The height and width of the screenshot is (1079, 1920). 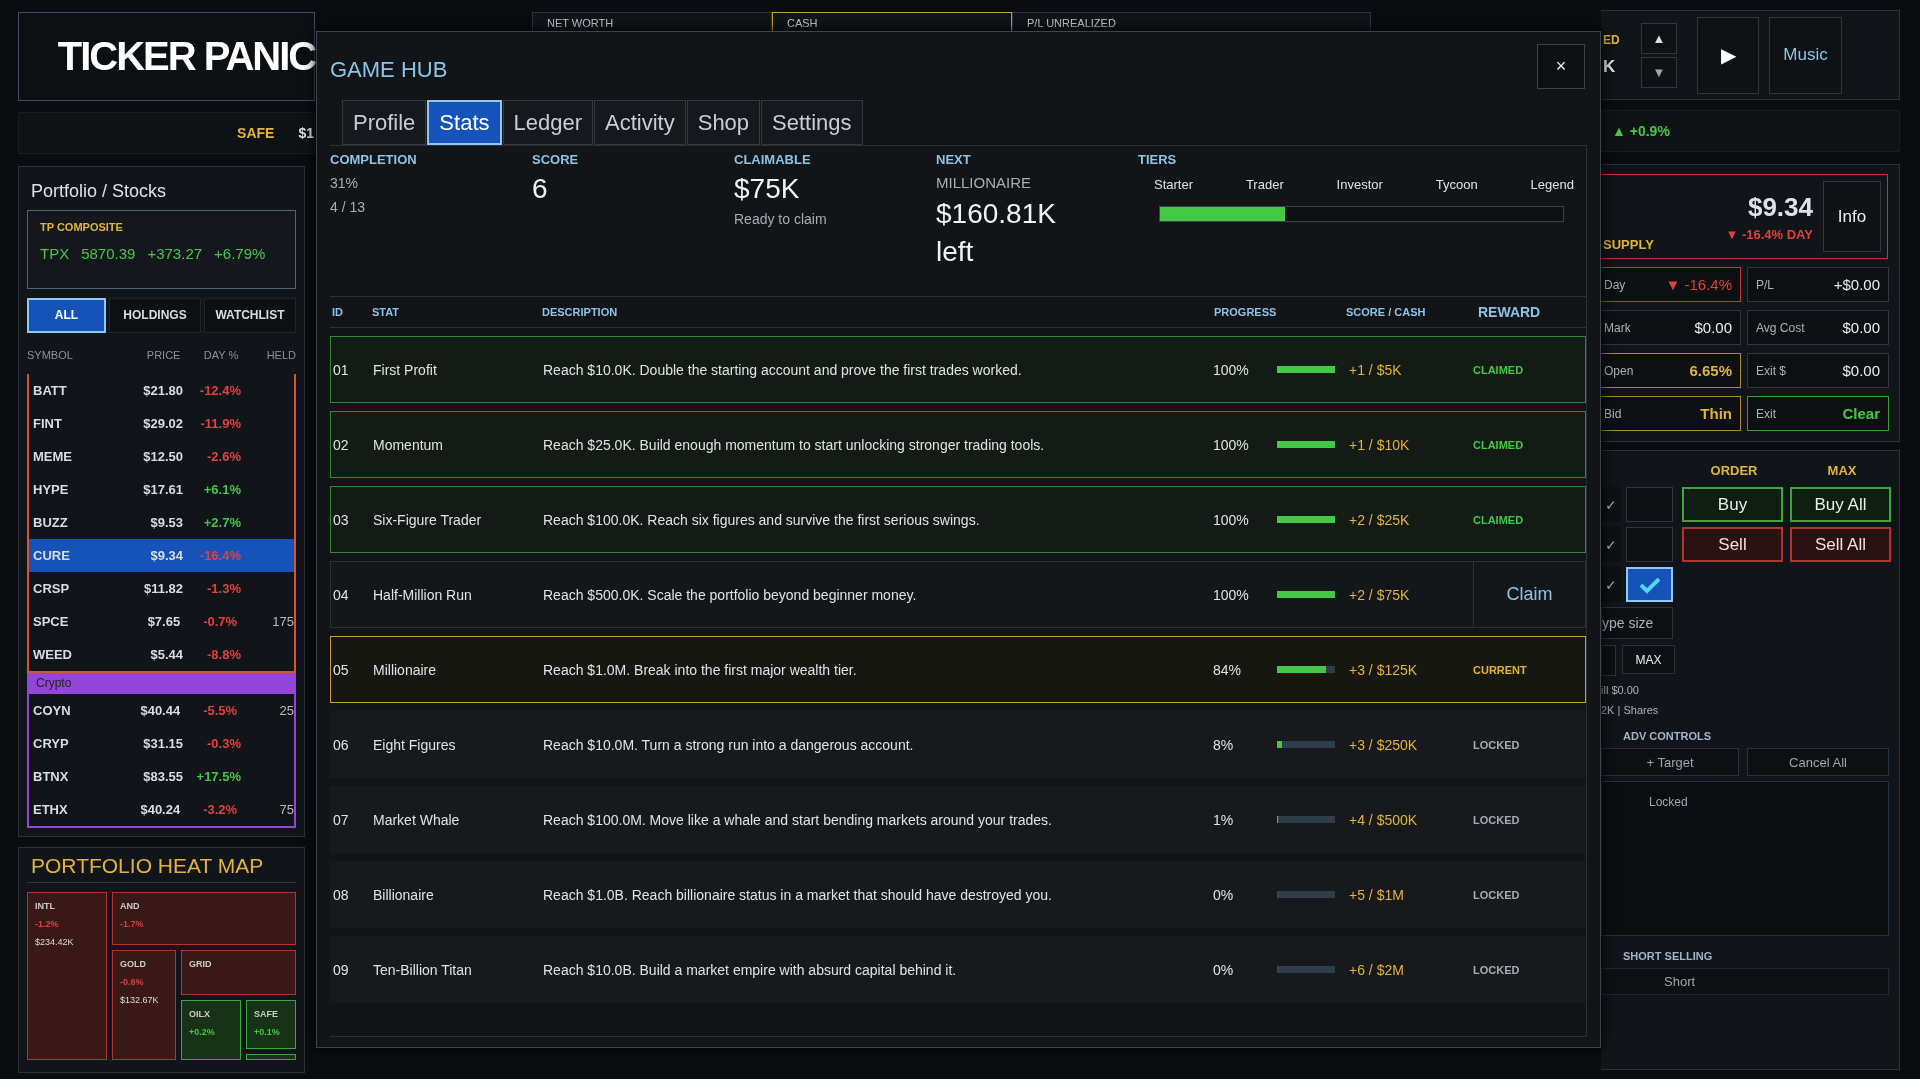 What do you see at coordinates (201, 964) in the screenshot?
I see `tile-symbol: GRID` at bounding box center [201, 964].